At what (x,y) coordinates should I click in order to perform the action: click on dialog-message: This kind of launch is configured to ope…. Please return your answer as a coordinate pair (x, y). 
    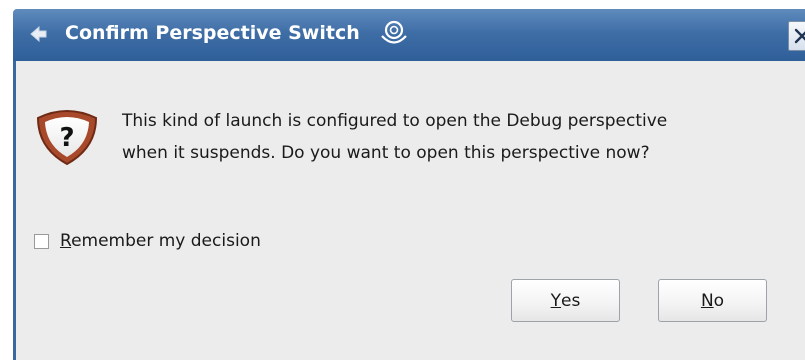
    Looking at the image, I should click on (452, 137).